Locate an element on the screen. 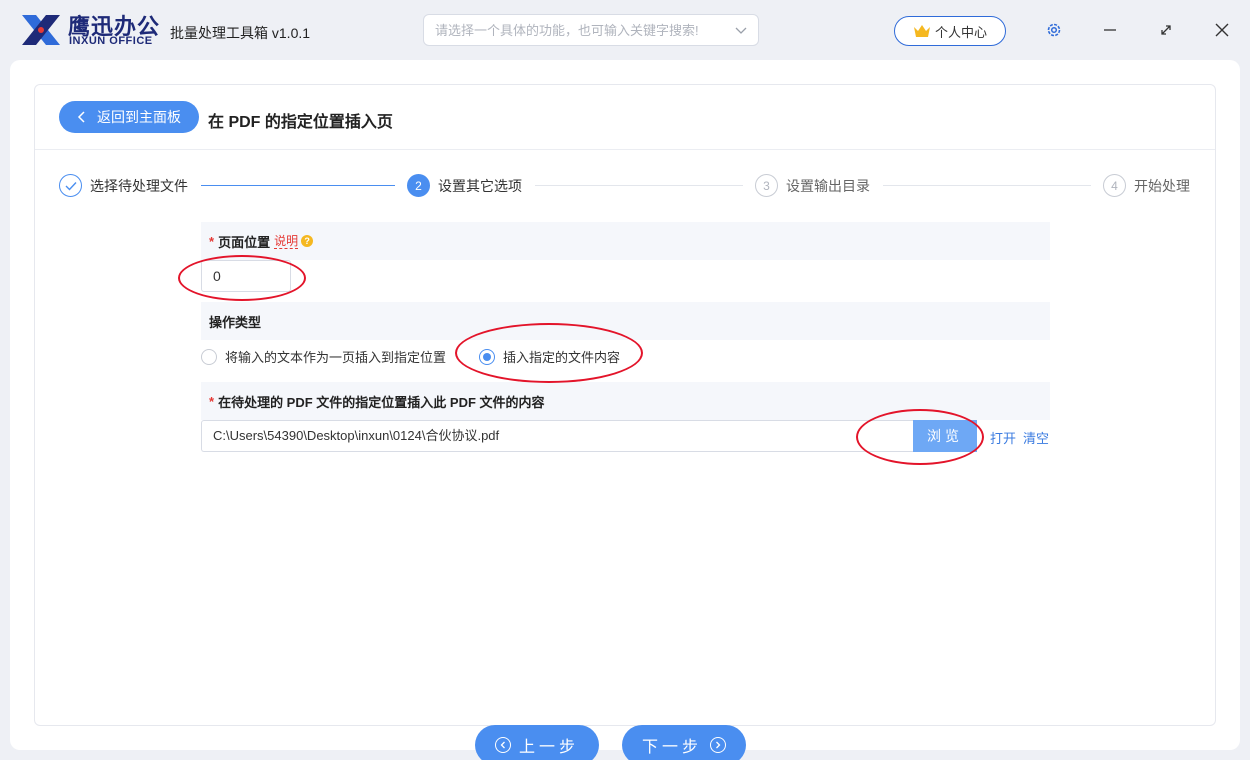 This screenshot has height=760, width=1250. step-4: 4 开始处理 is located at coordinates (1146, 185).